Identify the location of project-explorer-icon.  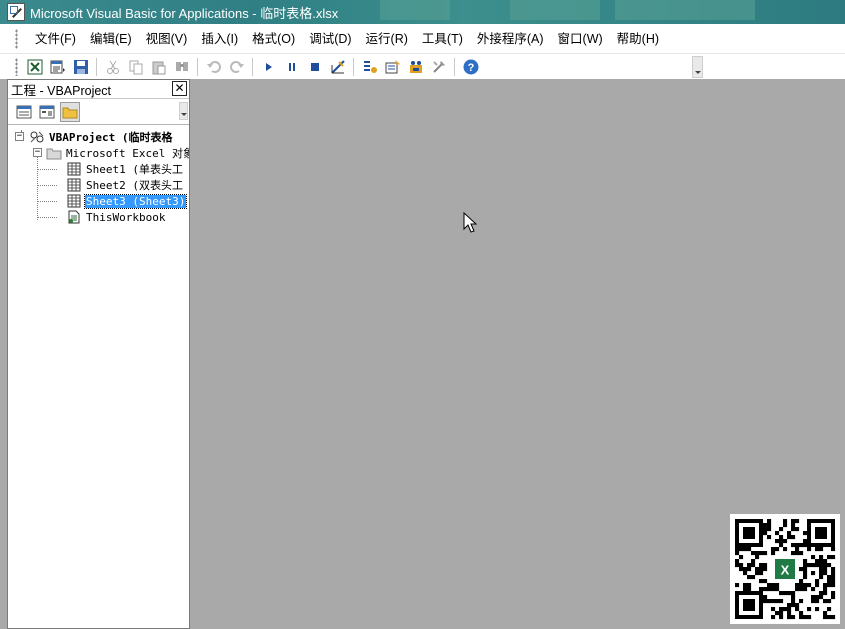
(370, 67).